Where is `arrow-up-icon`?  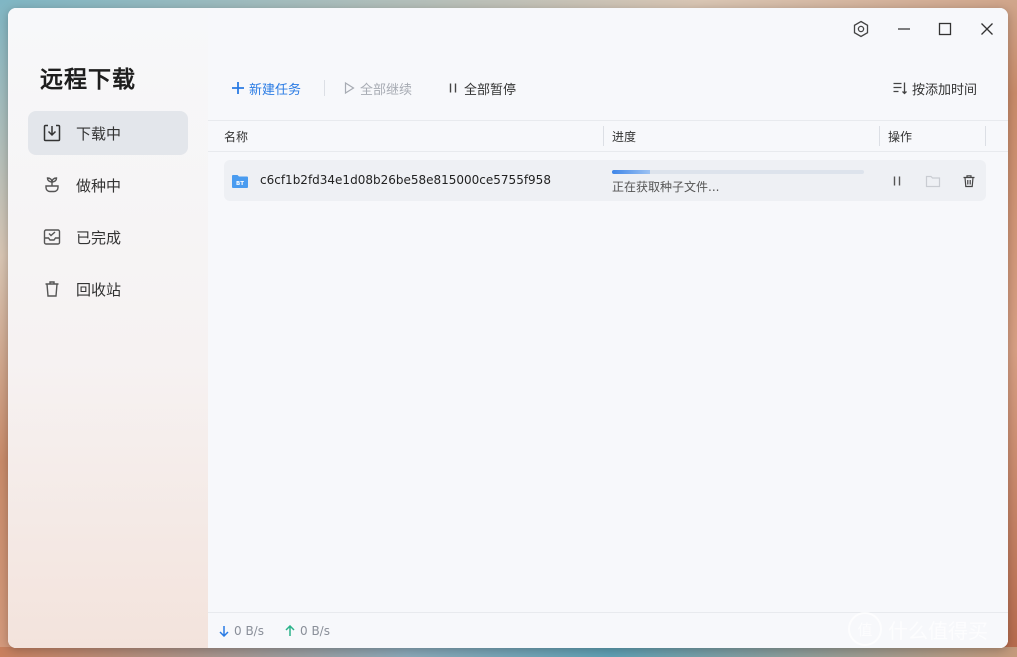
arrow-up-icon is located at coordinates (290, 630).